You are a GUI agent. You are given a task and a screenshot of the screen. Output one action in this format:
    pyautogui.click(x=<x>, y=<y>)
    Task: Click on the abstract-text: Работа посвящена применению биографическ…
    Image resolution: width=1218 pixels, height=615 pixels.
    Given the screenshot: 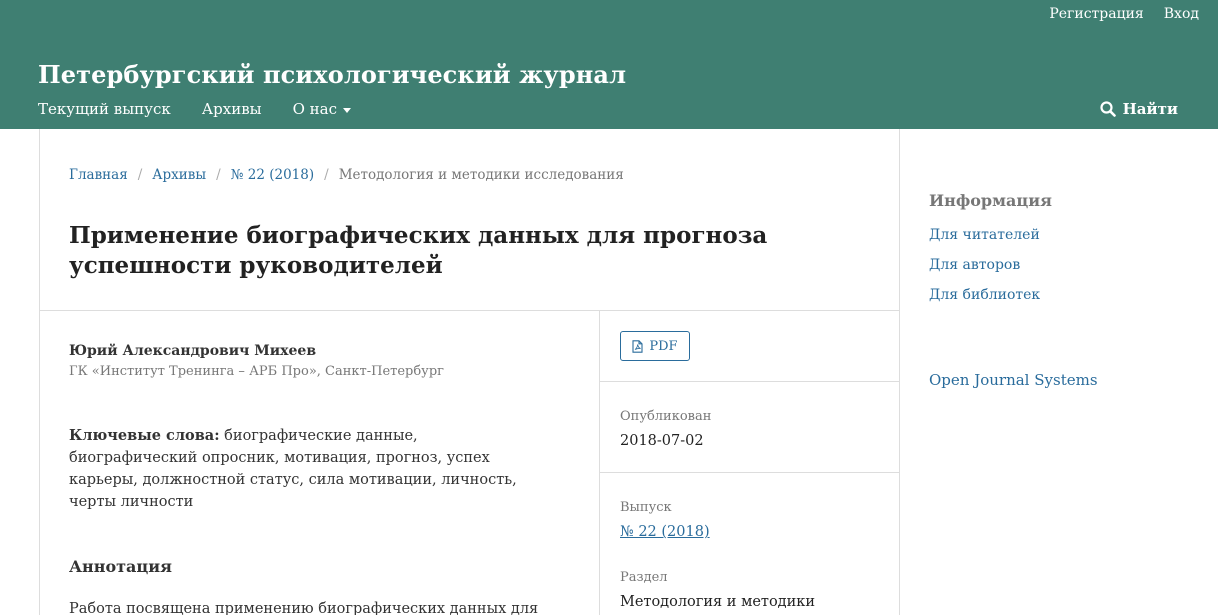 What is the action you would take?
    pyautogui.click(x=304, y=608)
    